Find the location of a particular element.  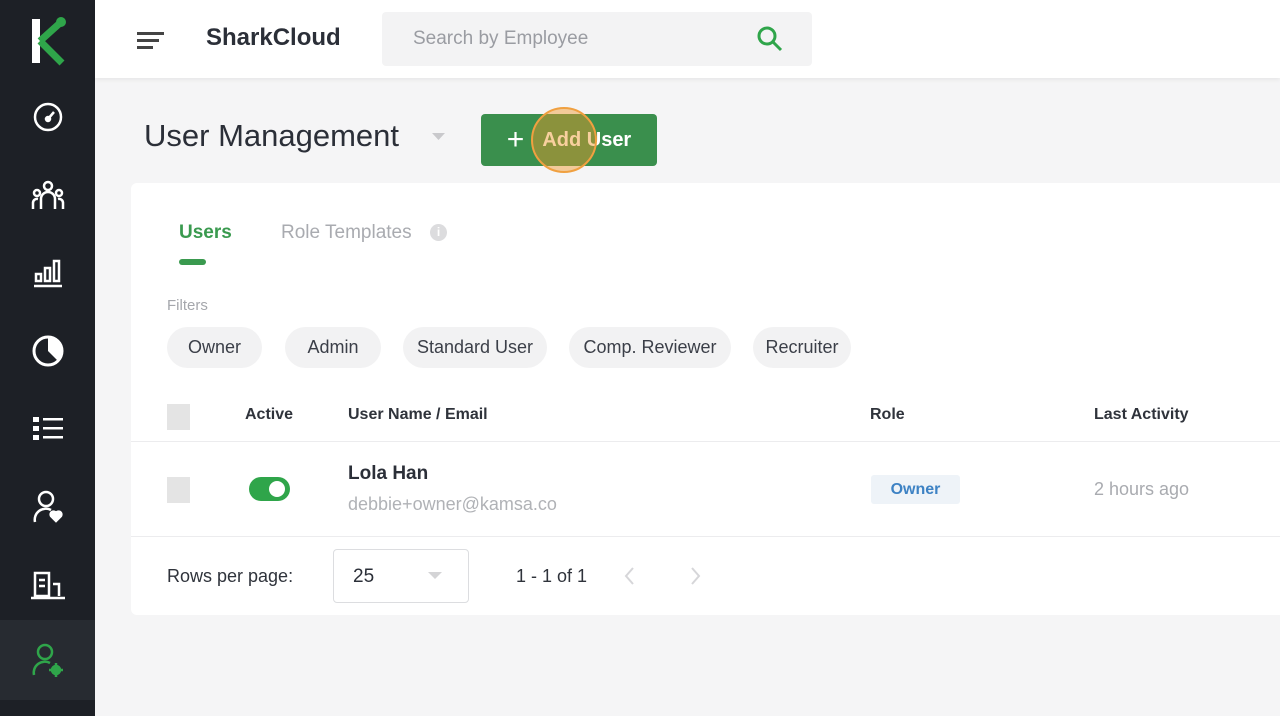

sidebar is located at coordinates (47, 358).